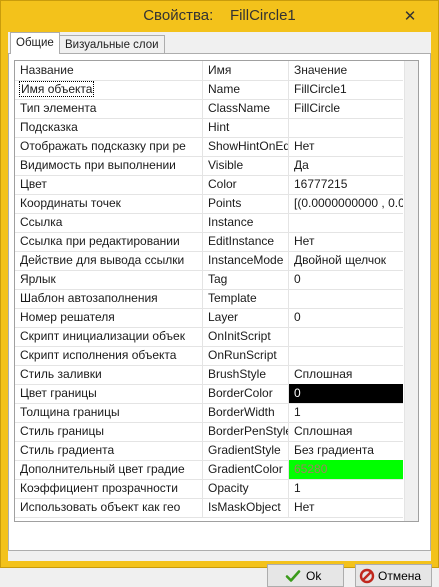  Describe the element at coordinates (102, 336) in the screenshot. I see `property-title-text: Скрипт инициализации объек` at that location.